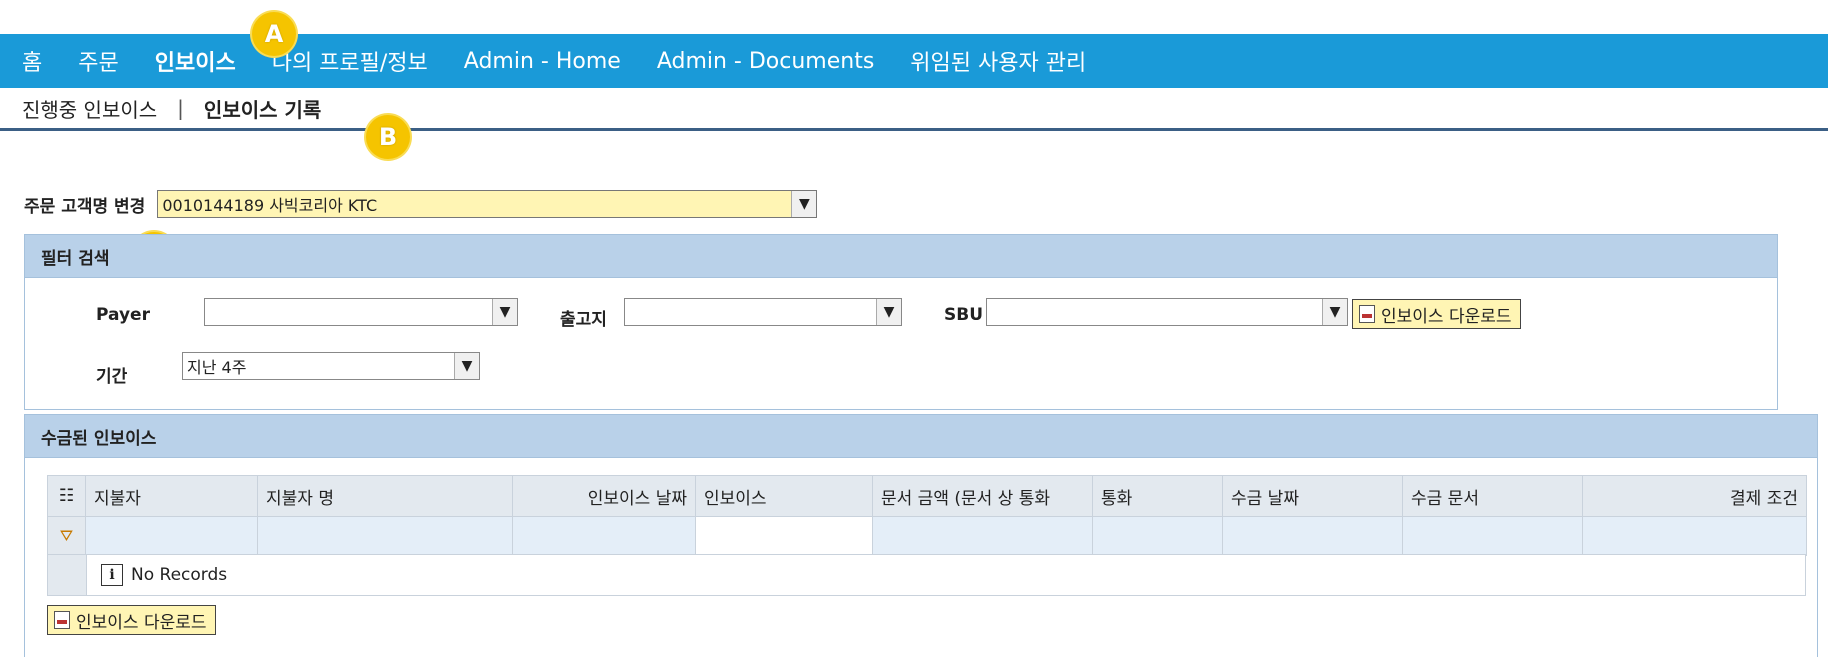 The height and width of the screenshot is (657, 1828). Describe the element at coordinates (98, 61) in the screenshot. I see `nav-orders: 주문` at that location.